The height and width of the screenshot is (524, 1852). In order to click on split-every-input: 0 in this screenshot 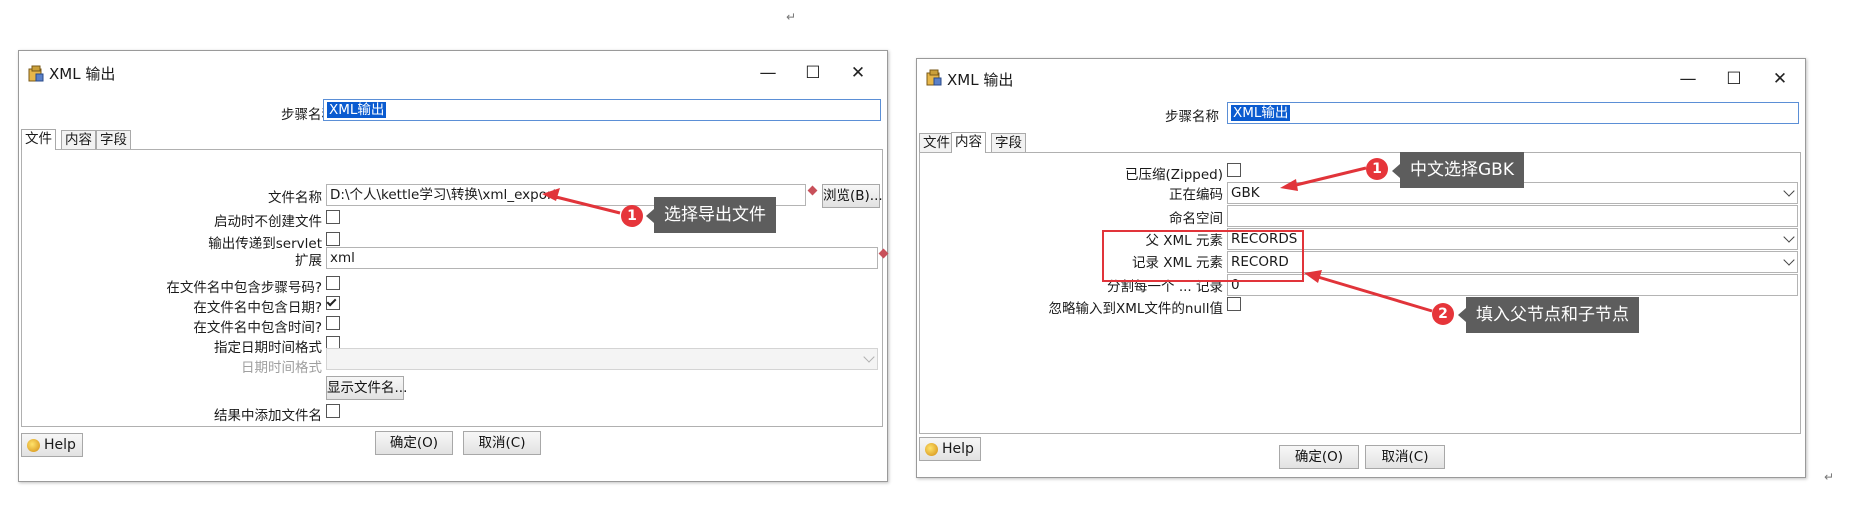, I will do `click(1512, 285)`.